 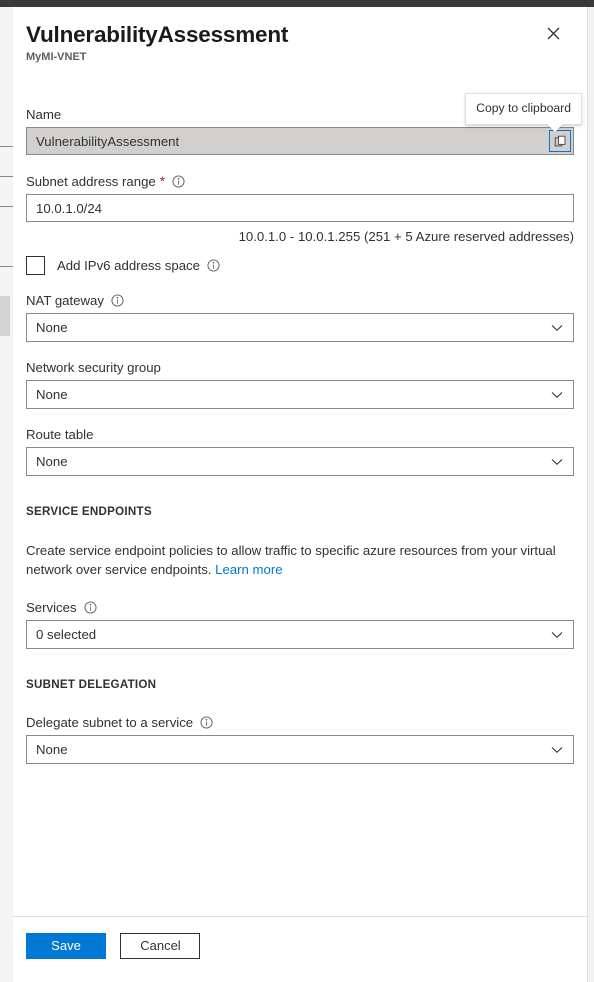 What do you see at coordinates (300, 300) in the screenshot?
I see `nat-gateway-label: NAT gateway` at bounding box center [300, 300].